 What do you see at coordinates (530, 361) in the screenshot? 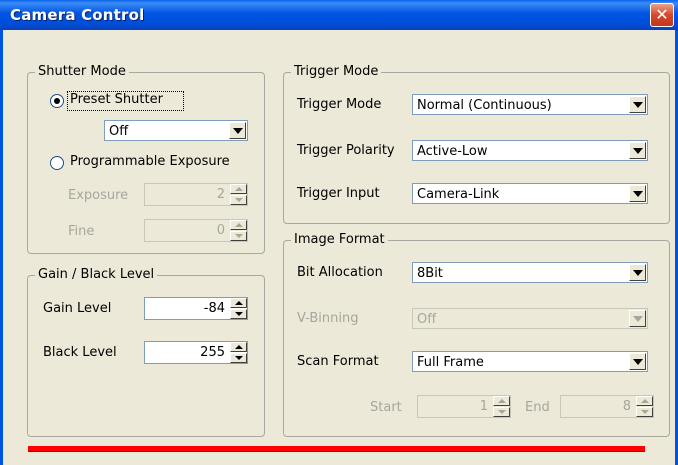
I see `scan-format-select: Full Frame` at bounding box center [530, 361].